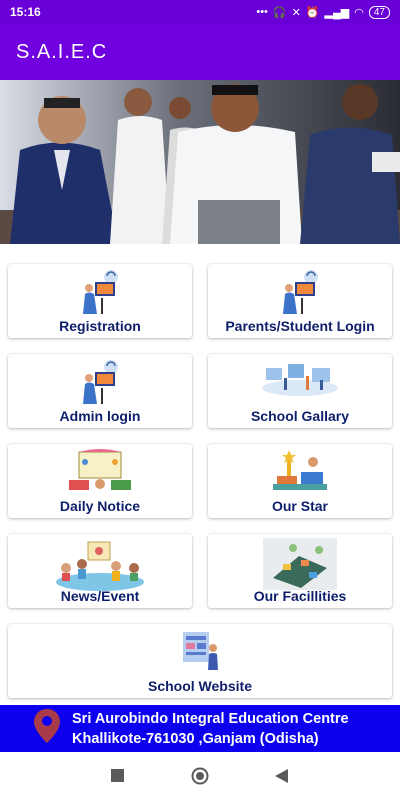 This screenshot has width=400, height=800. I want to click on app-bar: S.A.I.E.C, so click(200, 52).